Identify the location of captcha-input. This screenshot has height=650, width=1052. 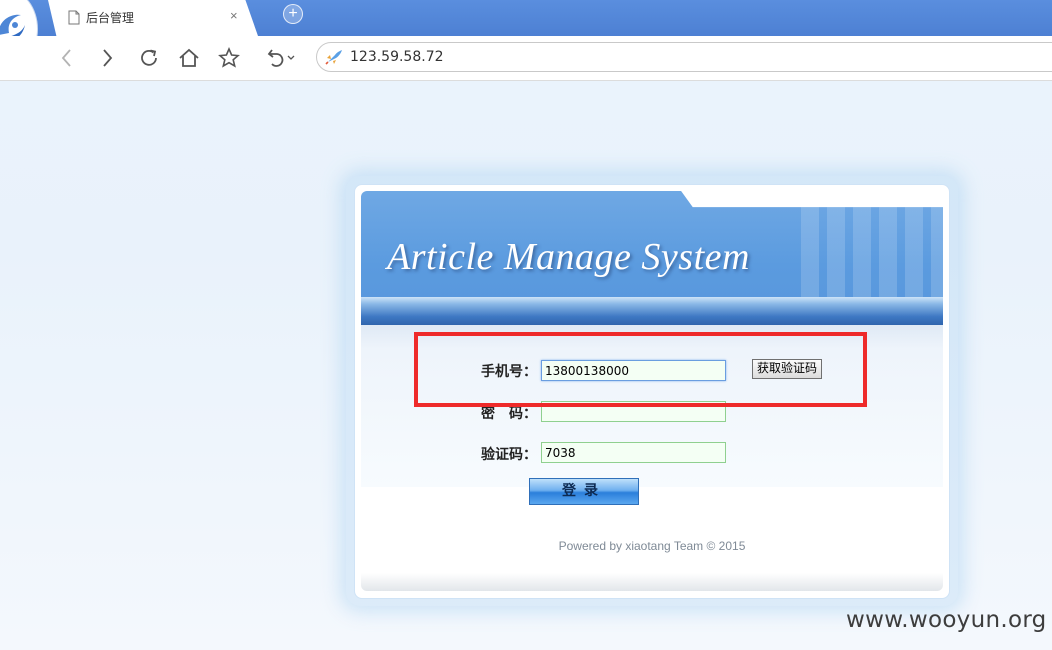
(633, 452).